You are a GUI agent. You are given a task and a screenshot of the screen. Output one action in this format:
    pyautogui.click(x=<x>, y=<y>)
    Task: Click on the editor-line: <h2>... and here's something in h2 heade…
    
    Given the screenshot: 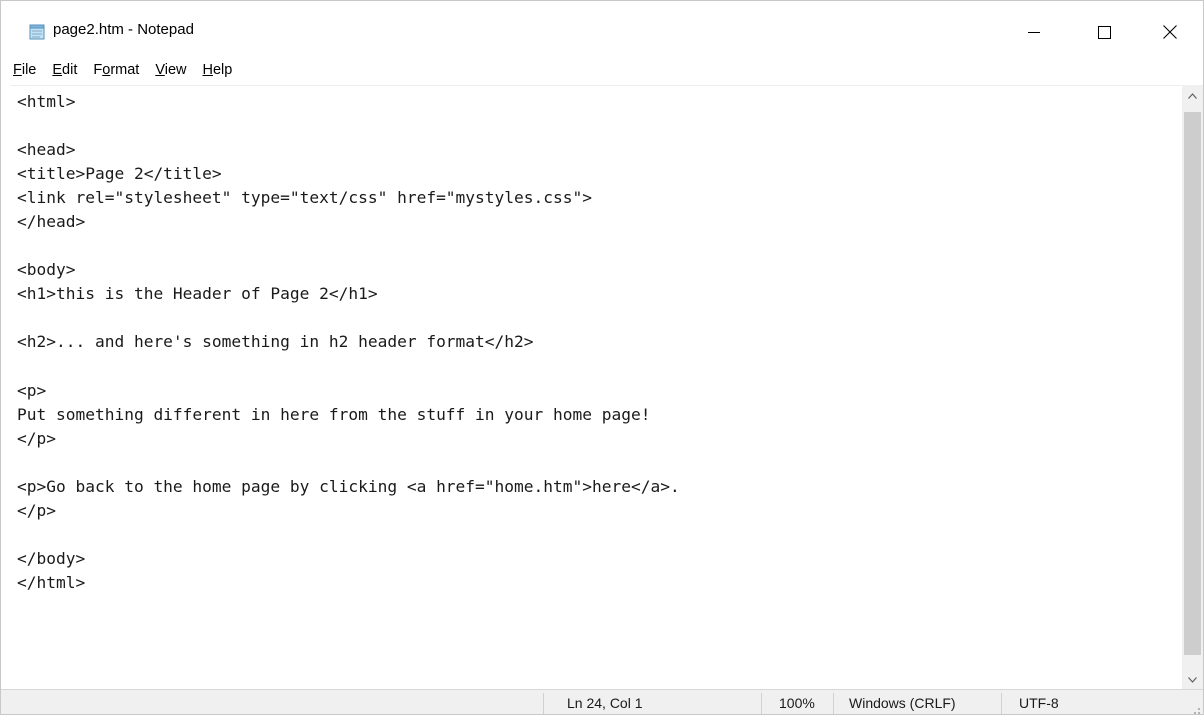 What is the action you would take?
    pyautogui.click(x=275, y=342)
    